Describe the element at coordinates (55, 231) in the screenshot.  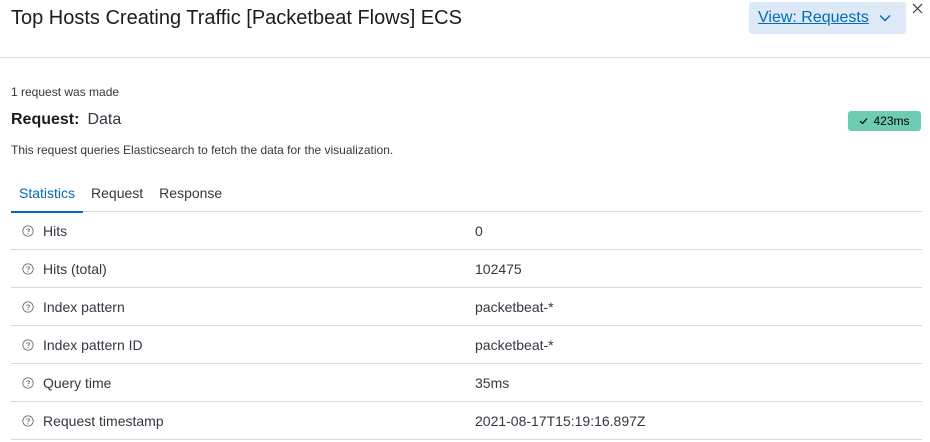
I see `stat-name: Hits` at that location.